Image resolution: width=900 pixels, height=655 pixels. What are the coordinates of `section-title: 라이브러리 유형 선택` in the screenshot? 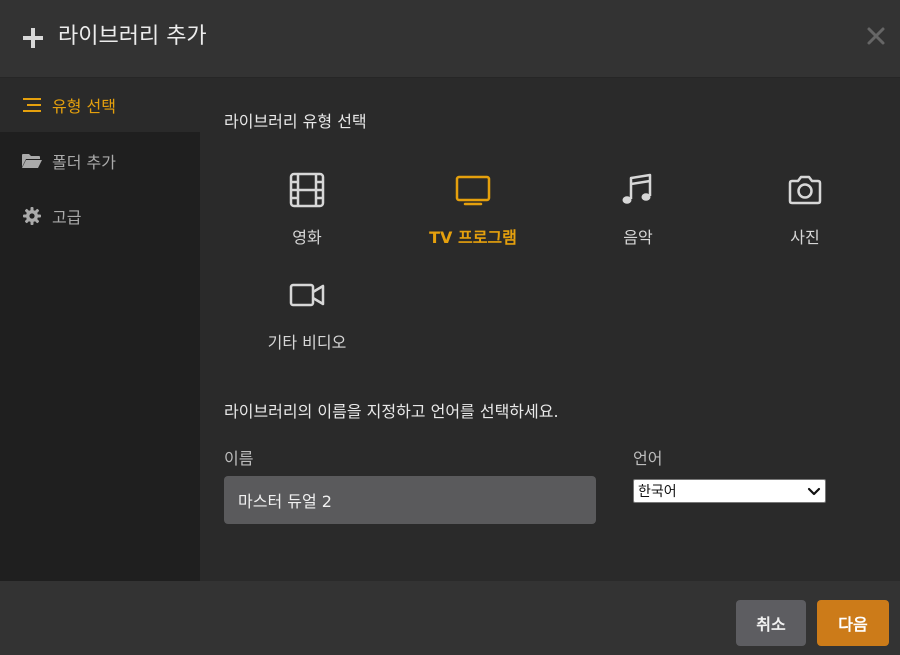 It's located at (295, 121).